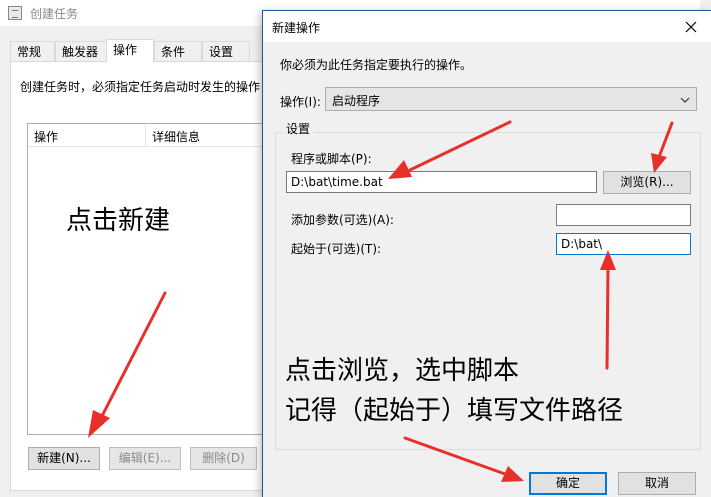 This screenshot has height=497, width=711. Describe the element at coordinates (511, 99) in the screenshot. I see `operation-select: 启动程序` at that location.